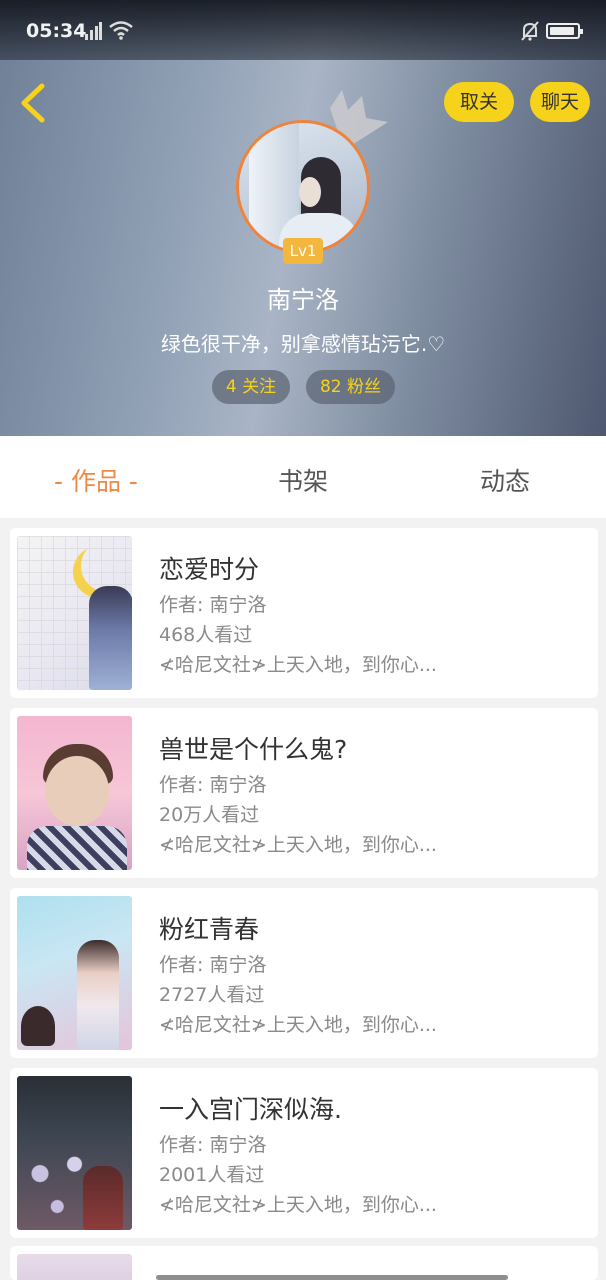  Describe the element at coordinates (206, 635) in the screenshot. I see `work-views: 468人看过` at that location.